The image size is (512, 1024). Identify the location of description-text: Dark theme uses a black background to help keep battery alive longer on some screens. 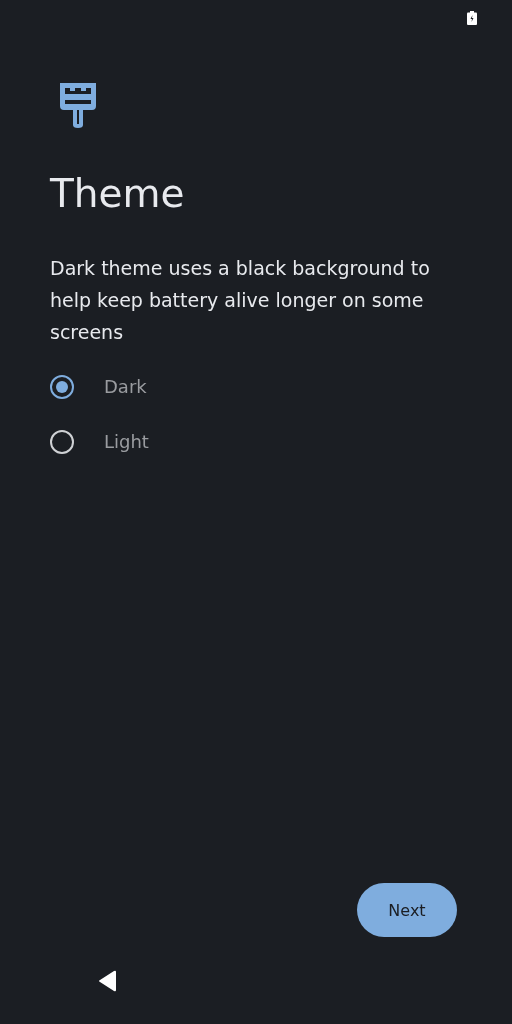
(240, 300).